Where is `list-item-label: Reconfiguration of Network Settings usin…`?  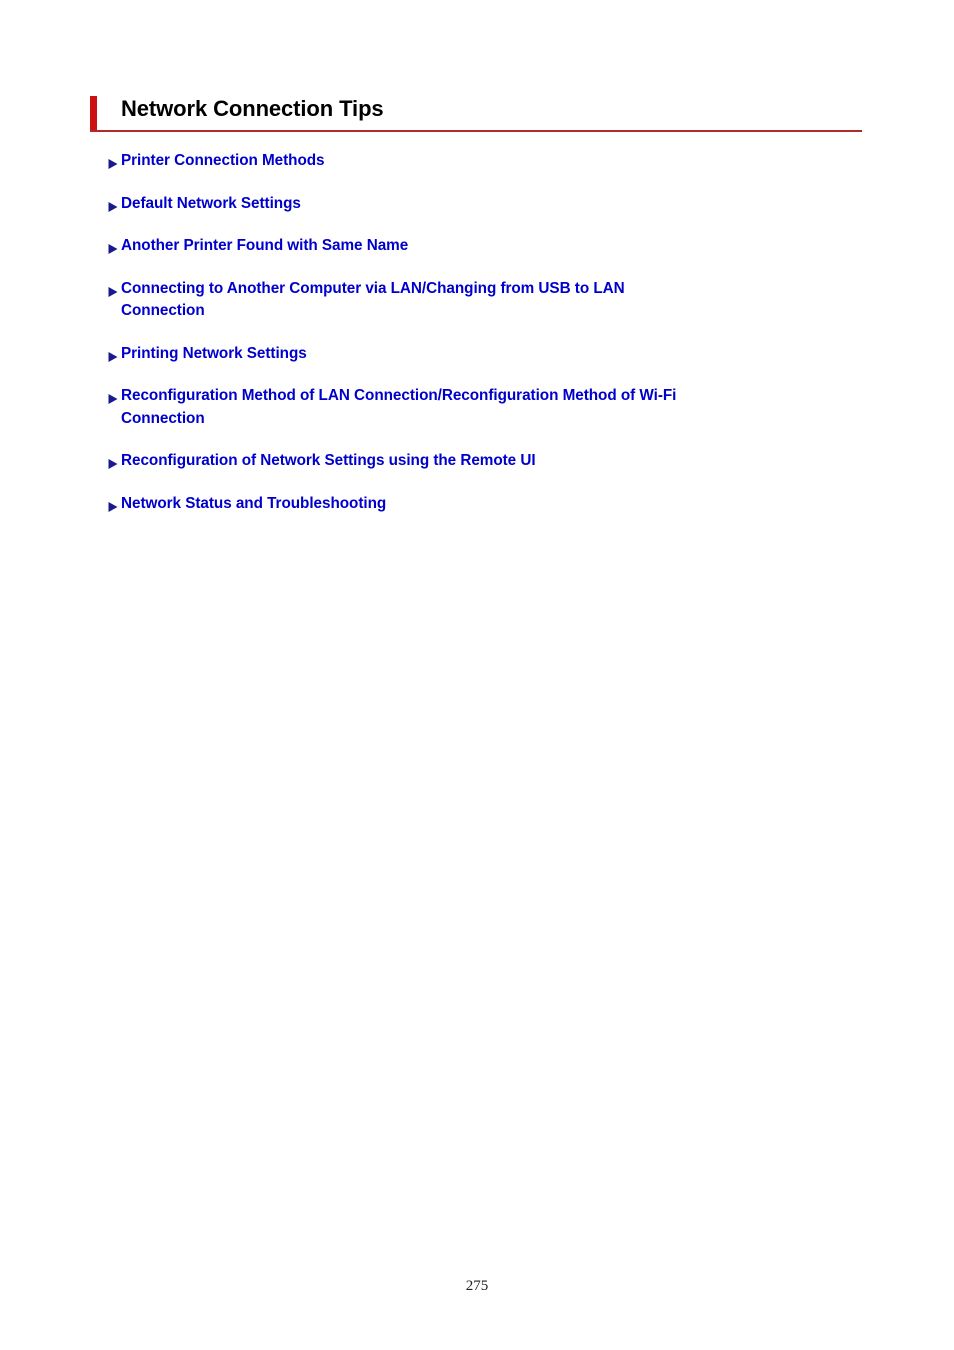 list-item-label: Reconfiguration of Network Settings usin… is located at coordinates (494, 461).